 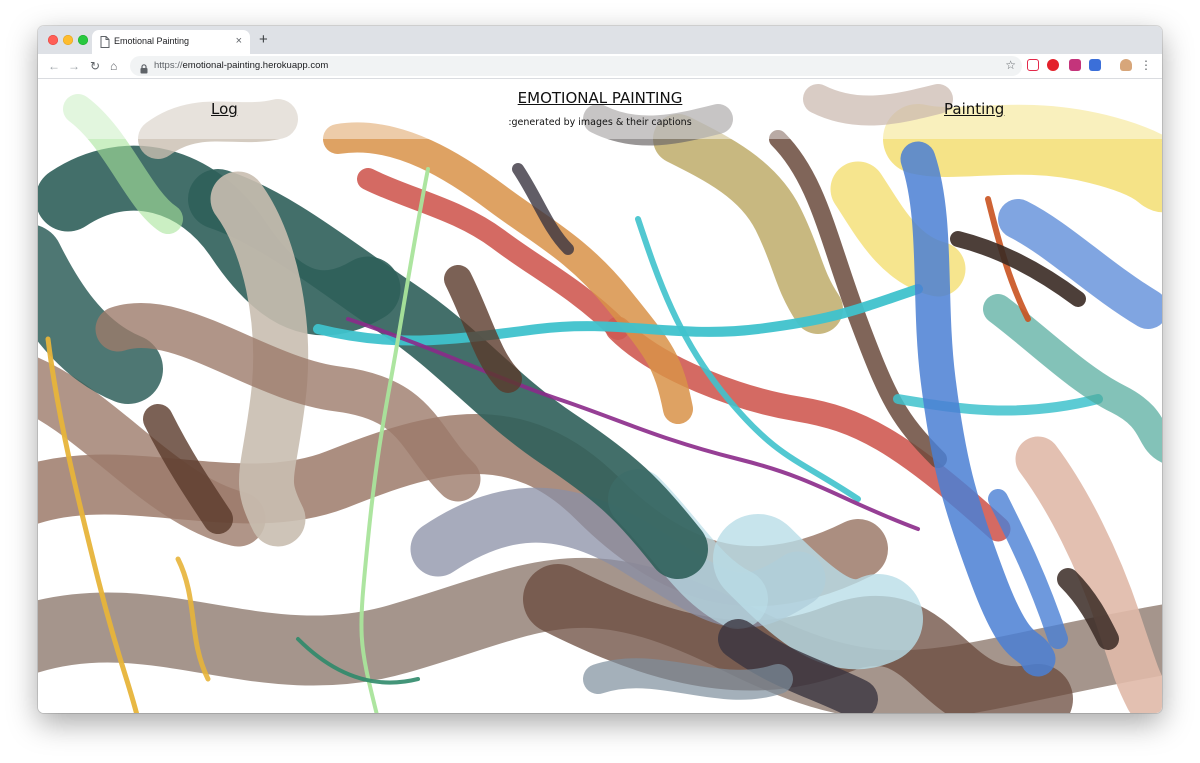 What do you see at coordinates (1010, 65) in the screenshot?
I see `bookmark-star-icon: ☆` at bounding box center [1010, 65].